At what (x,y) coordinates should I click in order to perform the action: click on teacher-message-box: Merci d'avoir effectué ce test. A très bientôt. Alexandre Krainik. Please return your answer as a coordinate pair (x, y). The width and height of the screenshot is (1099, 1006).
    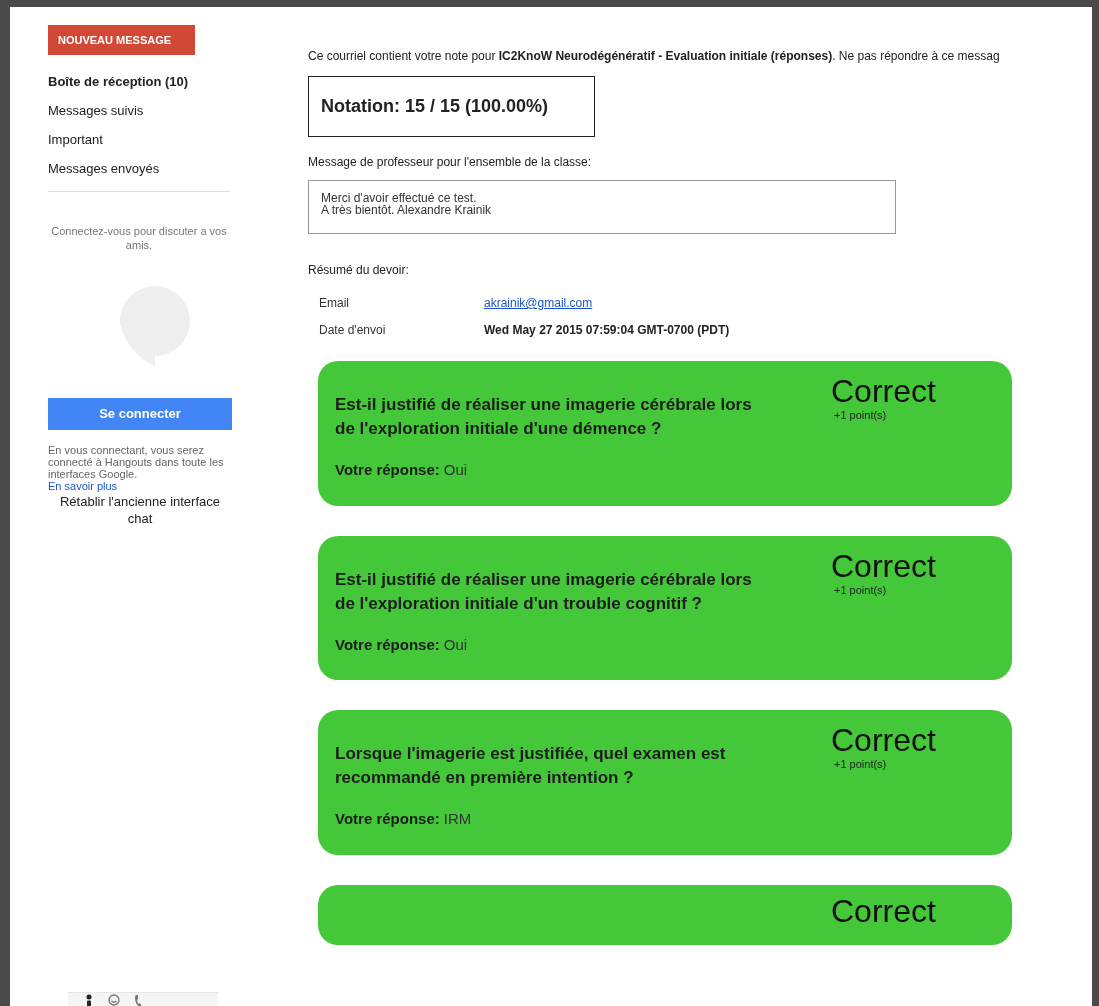
    Looking at the image, I should click on (602, 207).